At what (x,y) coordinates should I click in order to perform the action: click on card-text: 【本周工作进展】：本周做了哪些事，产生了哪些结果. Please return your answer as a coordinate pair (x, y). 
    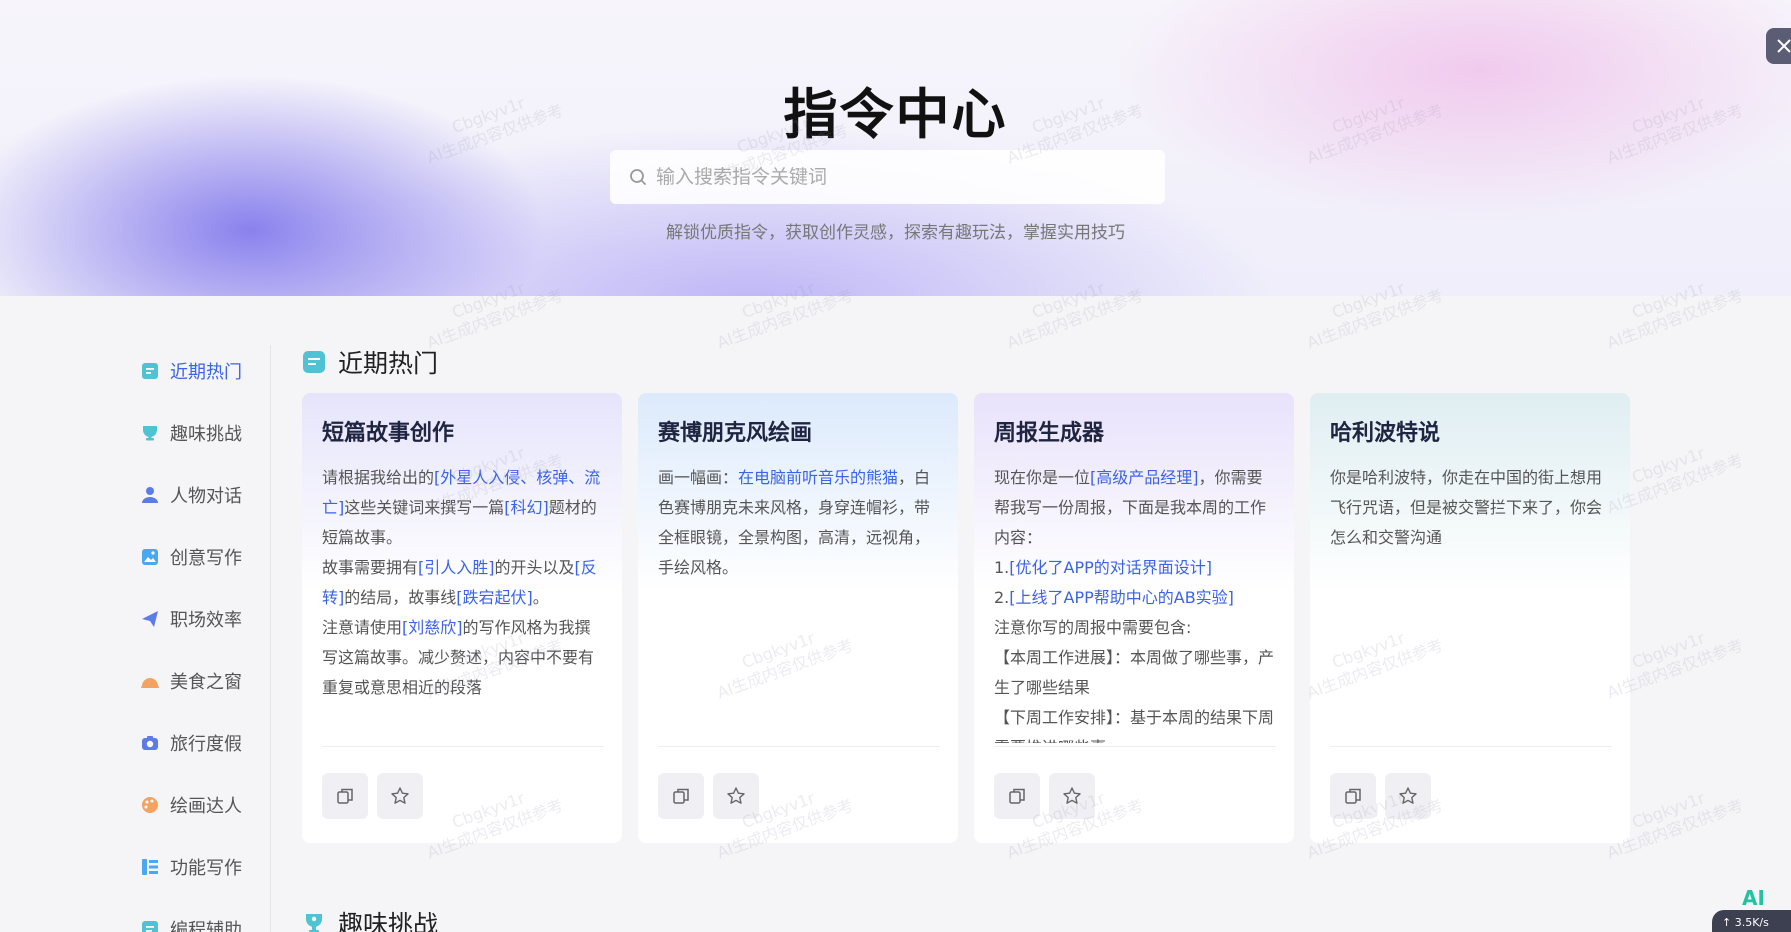
    Looking at the image, I should click on (1134, 672).